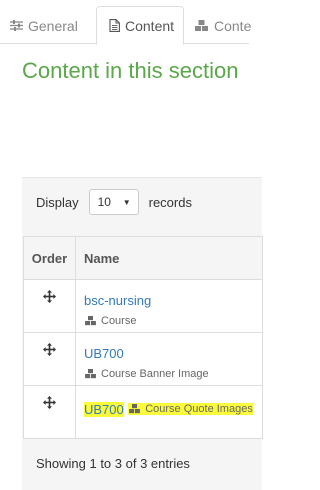  I want to click on table-row: UB700 Course Quote Images, so click(143, 412).